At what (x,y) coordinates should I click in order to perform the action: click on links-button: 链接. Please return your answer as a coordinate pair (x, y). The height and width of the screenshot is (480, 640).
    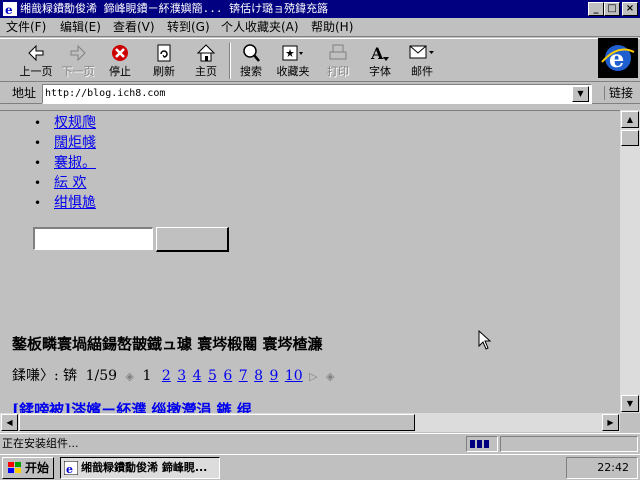
    Looking at the image, I should click on (618, 93).